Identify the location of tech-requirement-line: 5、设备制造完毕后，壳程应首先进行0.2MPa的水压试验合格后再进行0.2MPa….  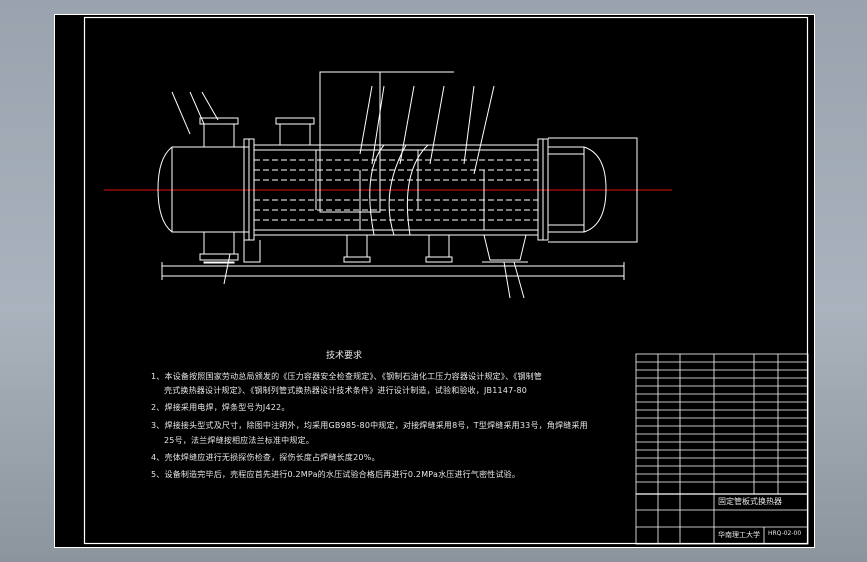
(336, 474).